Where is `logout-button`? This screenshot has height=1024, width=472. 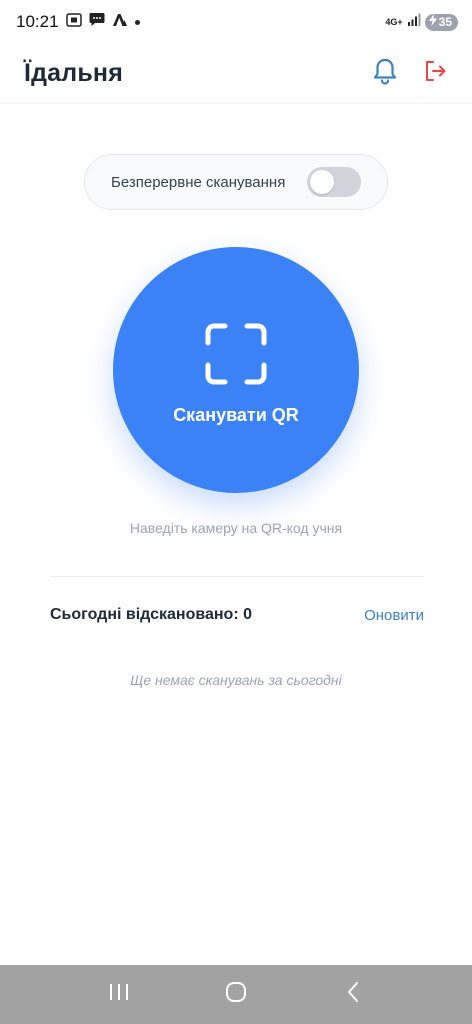
logout-button is located at coordinates (435, 74).